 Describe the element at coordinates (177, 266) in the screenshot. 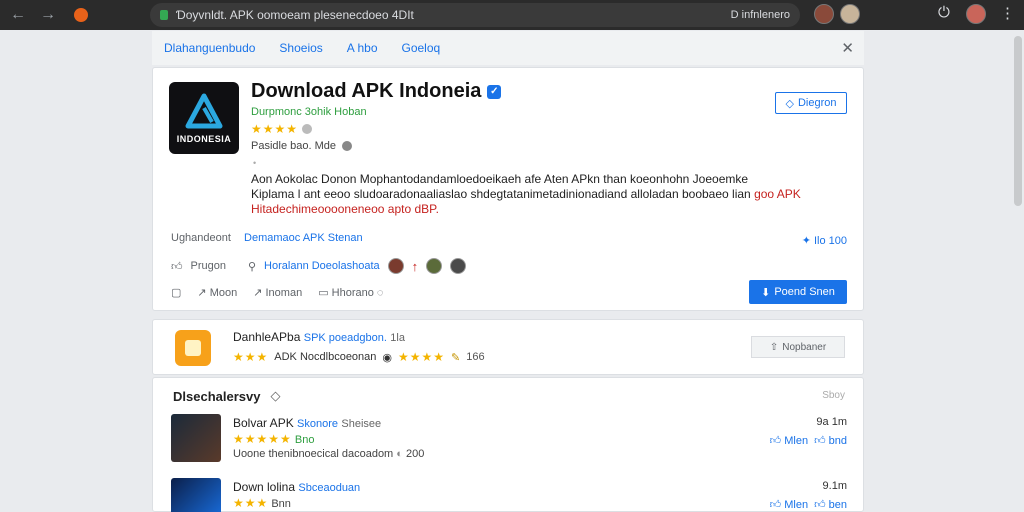

I see `thumbs-up-icon: 👍︎` at that location.